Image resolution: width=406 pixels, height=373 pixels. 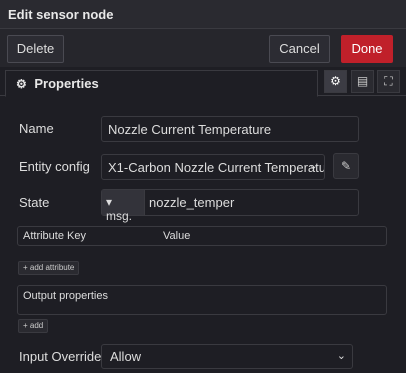 What do you see at coordinates (126, 356) in the screenshot?
I see `input-override-value: Allow` at bounding box center [126, 356].